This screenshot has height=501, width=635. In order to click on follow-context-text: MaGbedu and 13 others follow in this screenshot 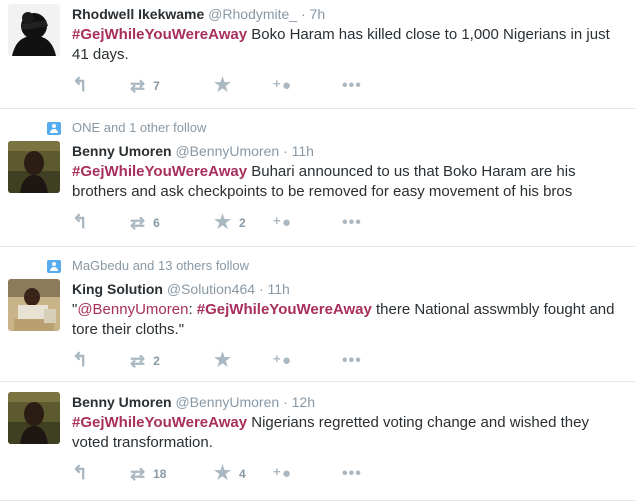, I will do `click(160, 265)`.